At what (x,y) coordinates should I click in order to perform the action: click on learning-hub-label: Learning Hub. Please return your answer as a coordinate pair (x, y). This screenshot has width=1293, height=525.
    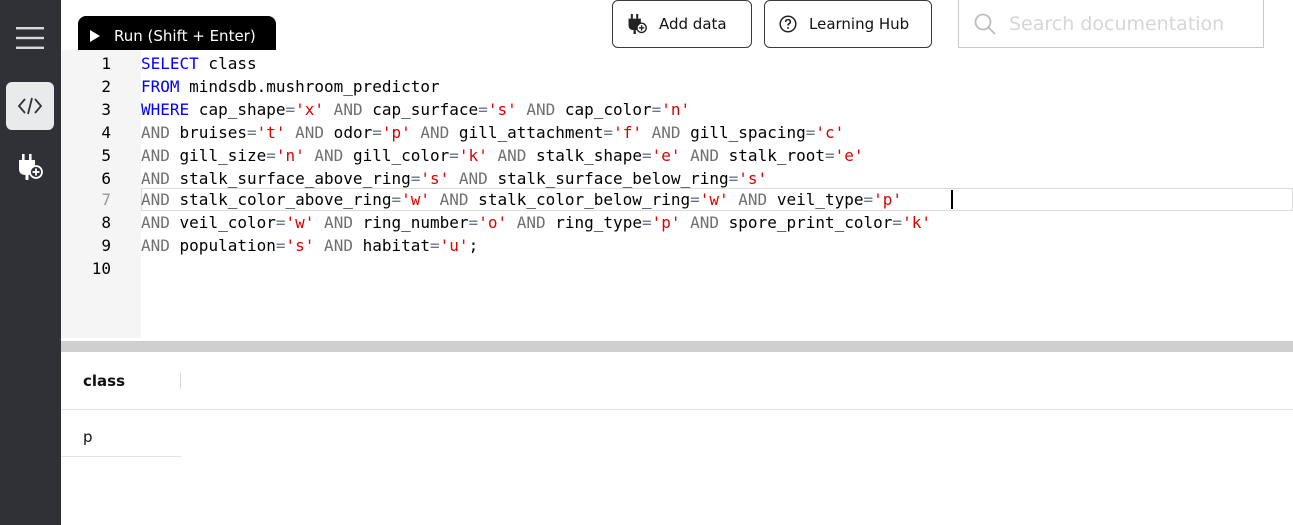
    Looking at the image, I should click on (859, 24).